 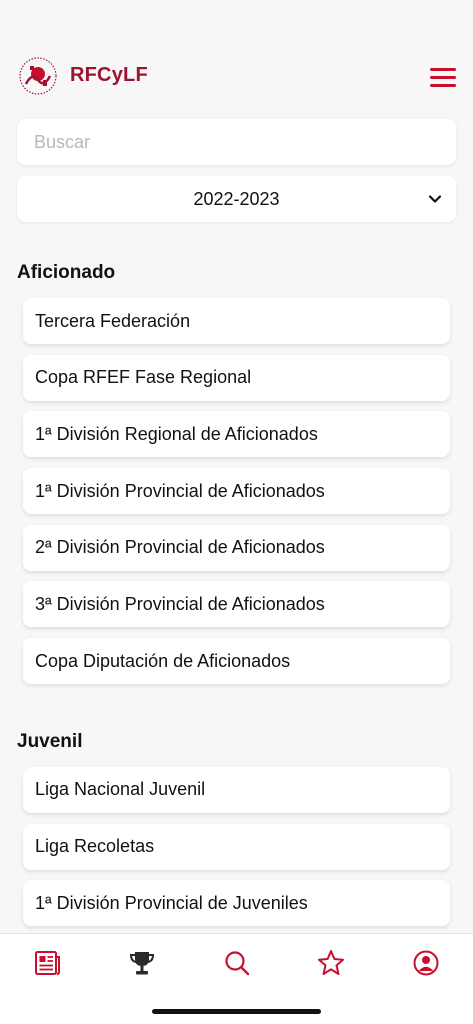 I want to click on list-item: 3ª División Provincial de Aficionados, so click(x=236, y=604).